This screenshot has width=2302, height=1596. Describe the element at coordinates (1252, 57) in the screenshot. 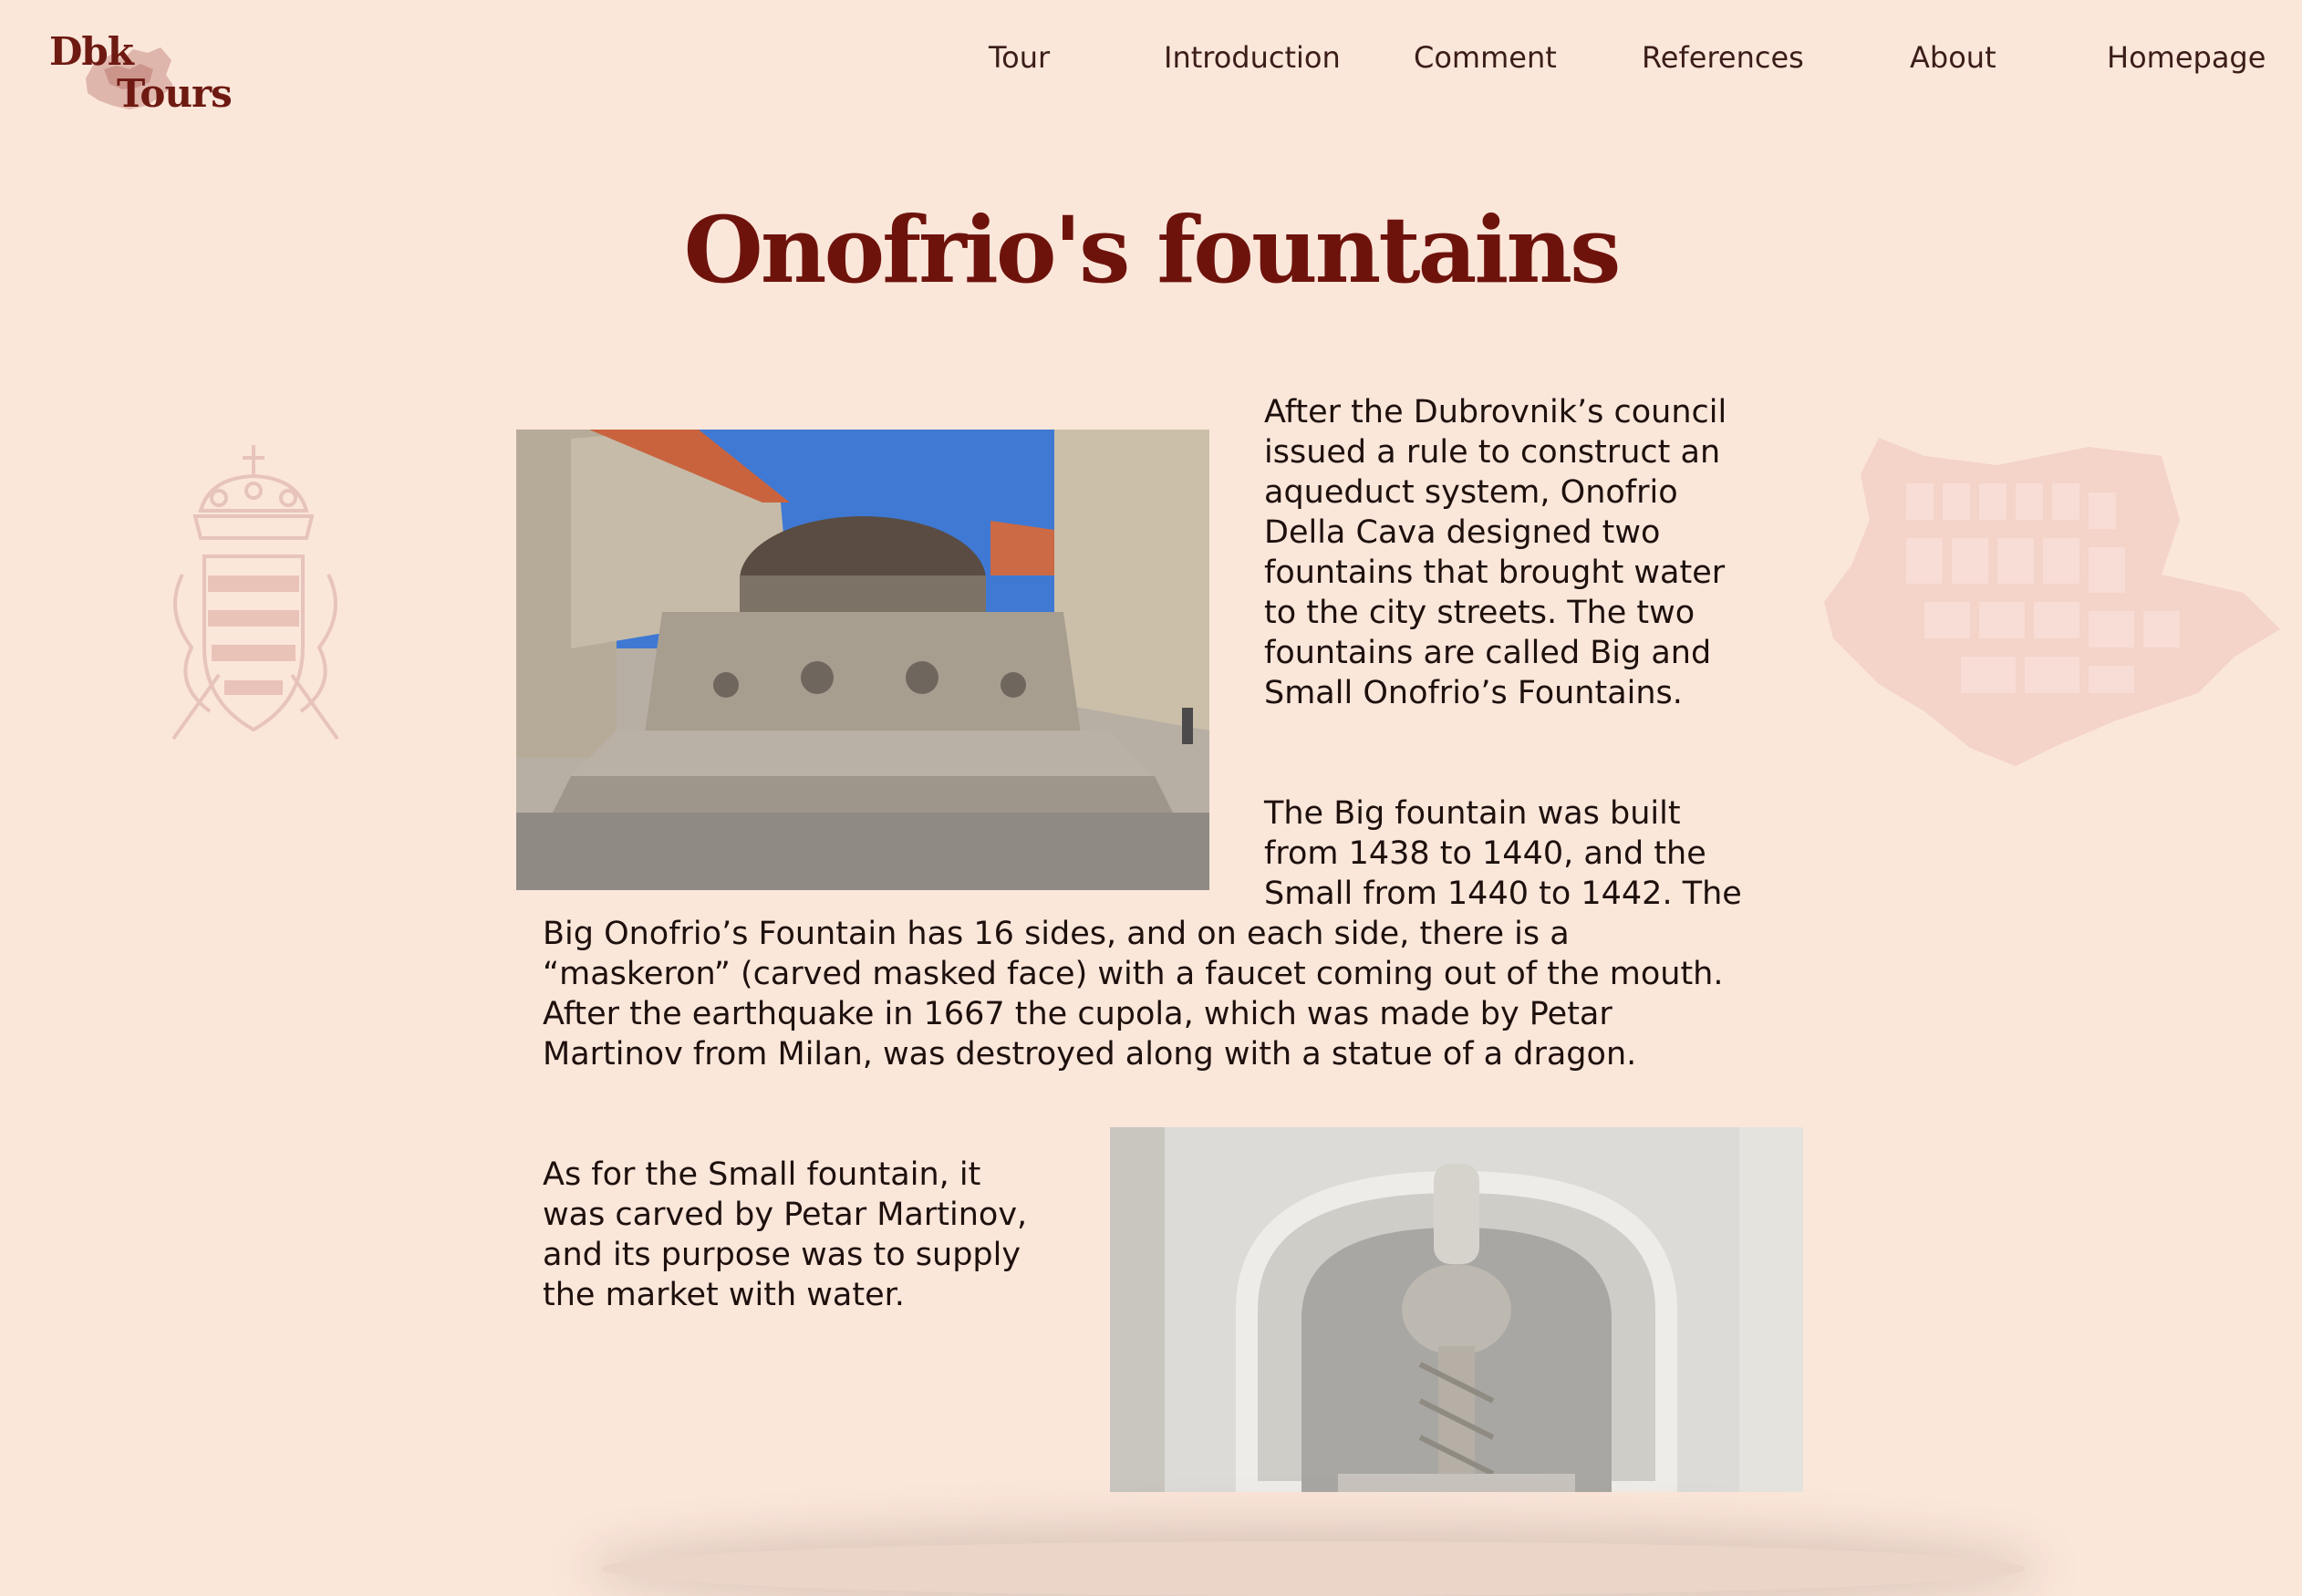

I see `nav-item-introduction: Introduction` at that location.